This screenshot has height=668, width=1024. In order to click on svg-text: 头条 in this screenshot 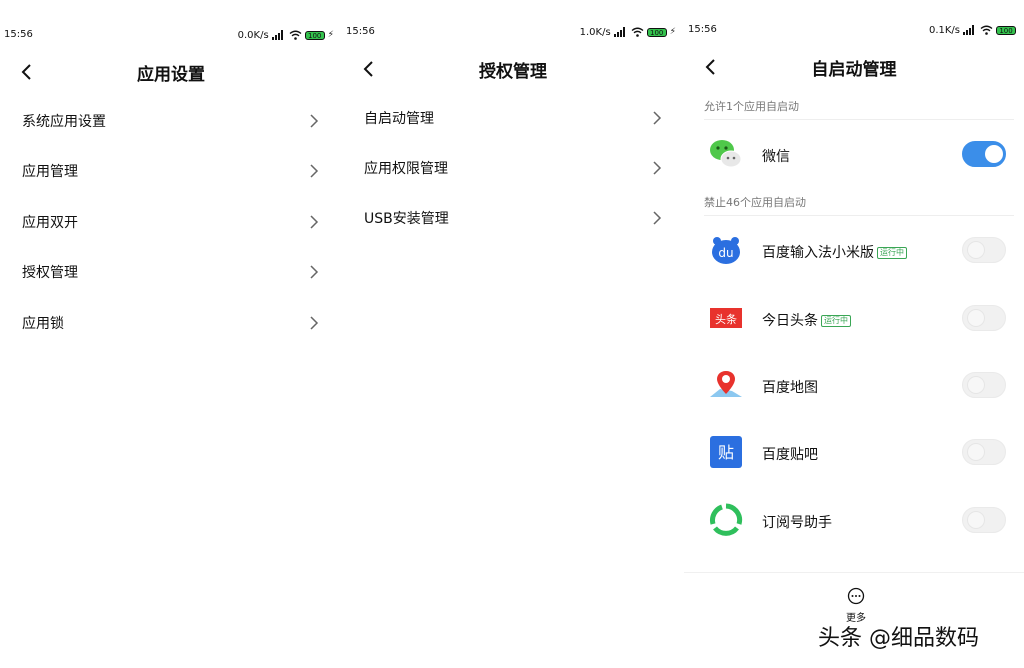, I will do `click(726, 319)`.